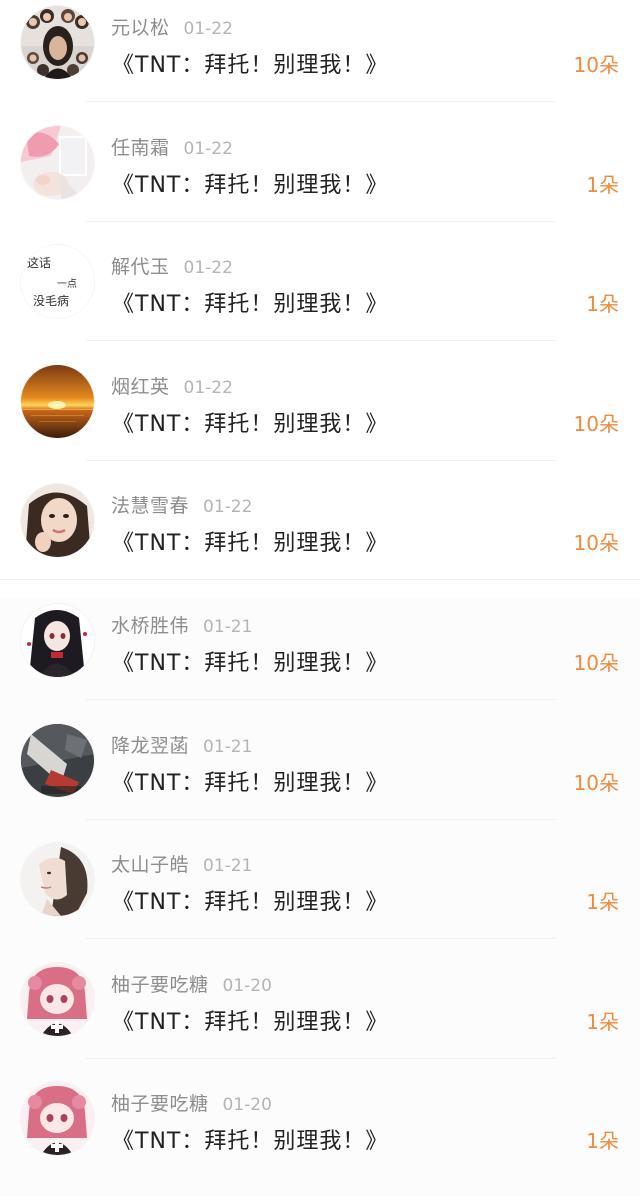 The width and height of the screenshot is (640, 1196). I want to click on girl-portrait-avatar, so click(57, 521).